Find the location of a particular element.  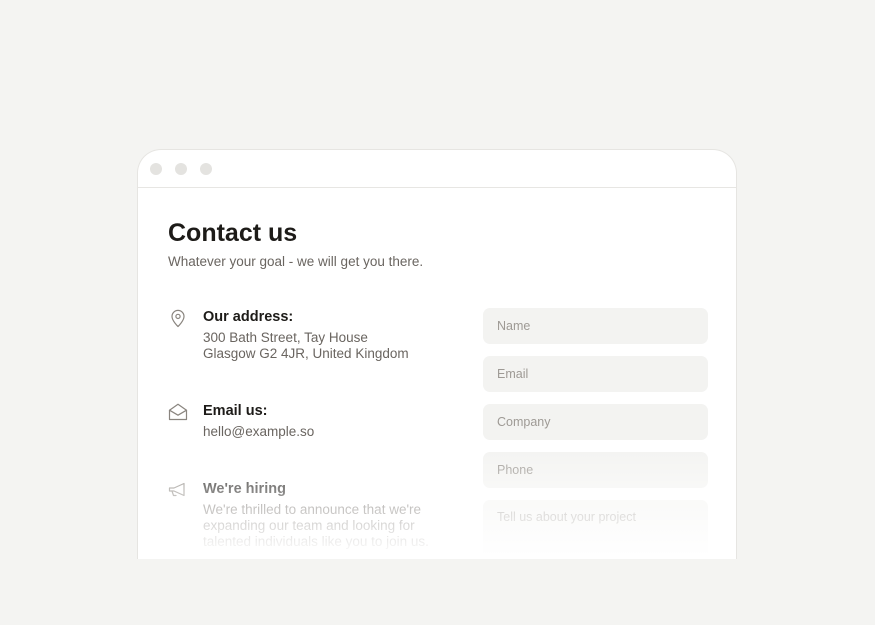

email-block: Email us: hello@example.so is located at coordinates (313, 422).